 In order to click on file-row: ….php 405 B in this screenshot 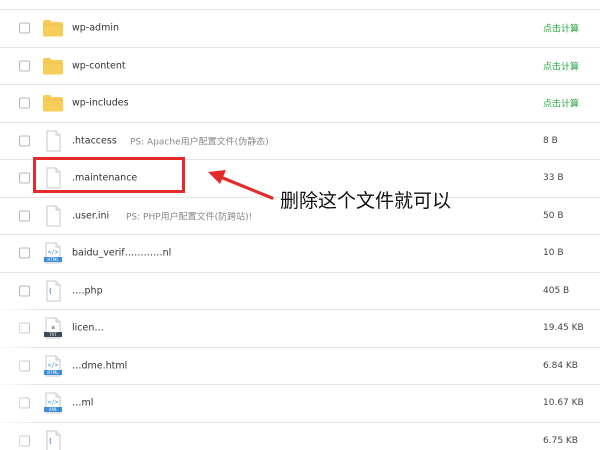, I will do `click(300, 291)`.